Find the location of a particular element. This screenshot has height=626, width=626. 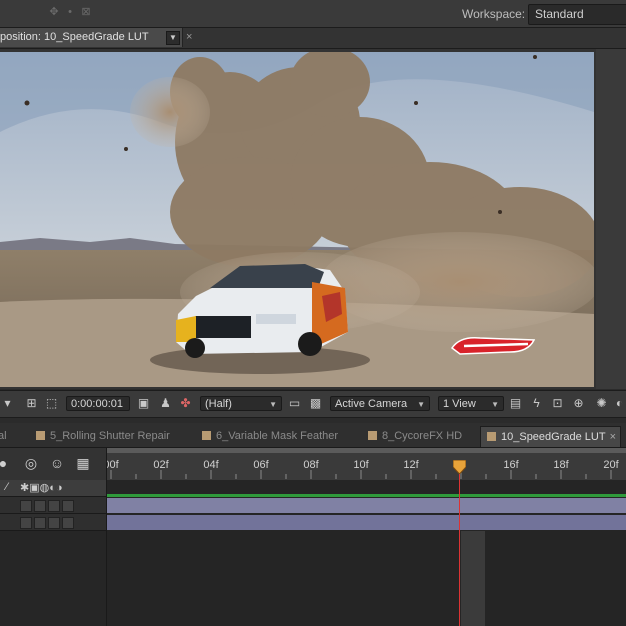

ruler-label: 08f is located at coordinates (311, 465).